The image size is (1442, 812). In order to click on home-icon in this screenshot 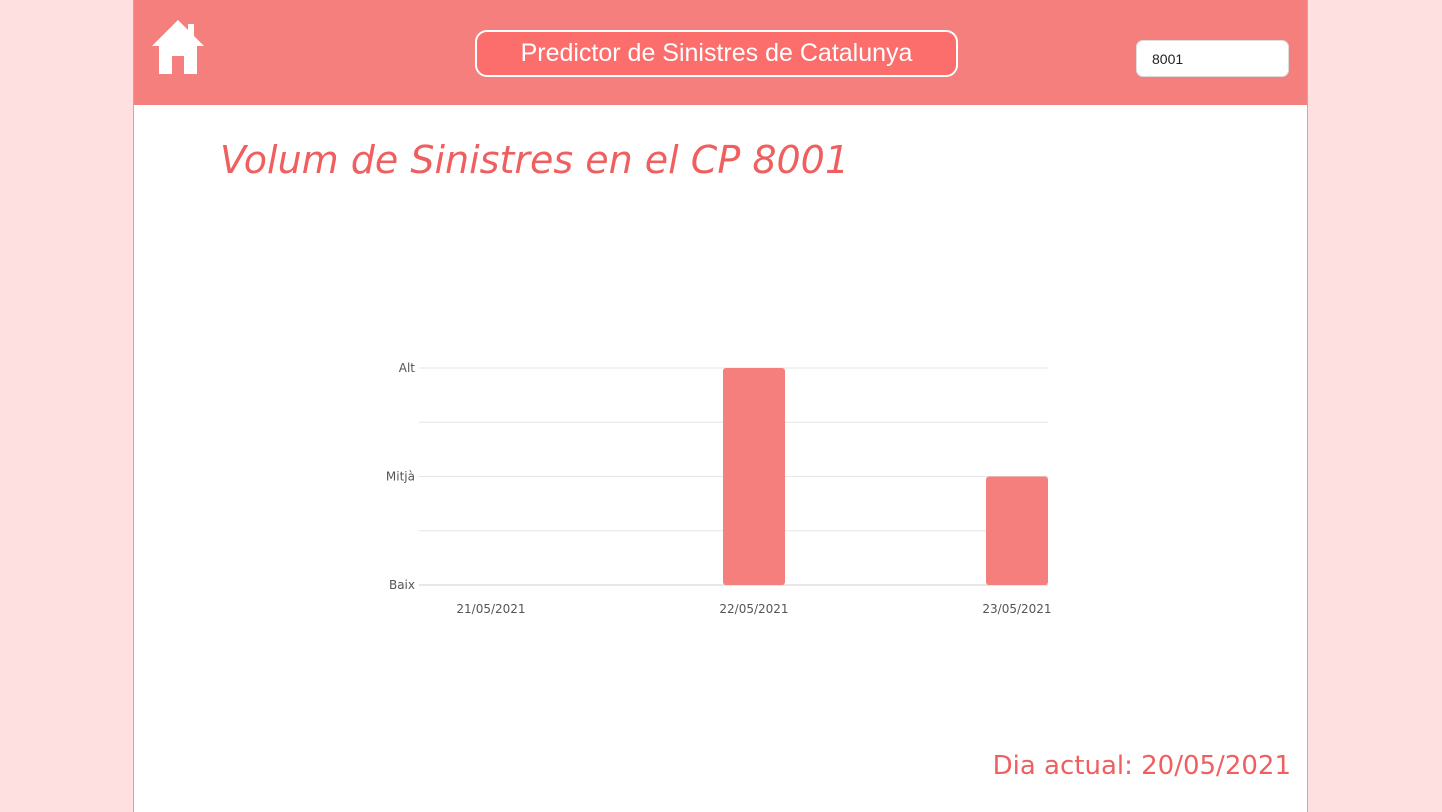, I will do `click(178, 47)`.